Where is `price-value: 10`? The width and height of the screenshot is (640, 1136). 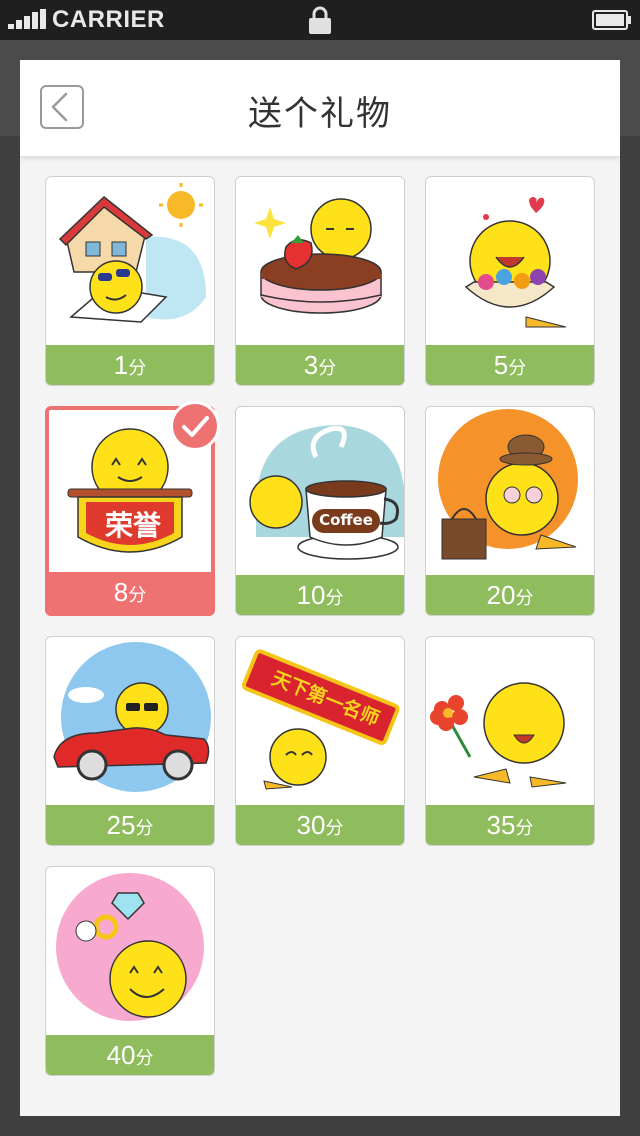
price-value: 10 is located at coordinates (311, 595).